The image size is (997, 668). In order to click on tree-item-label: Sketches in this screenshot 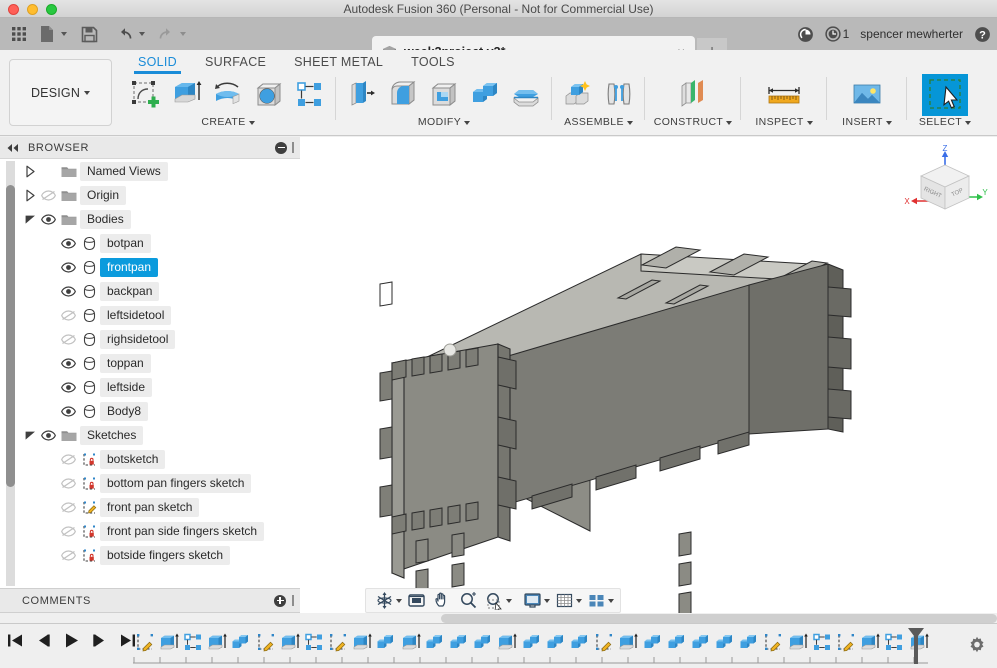, I will do `click(112, 435)`.